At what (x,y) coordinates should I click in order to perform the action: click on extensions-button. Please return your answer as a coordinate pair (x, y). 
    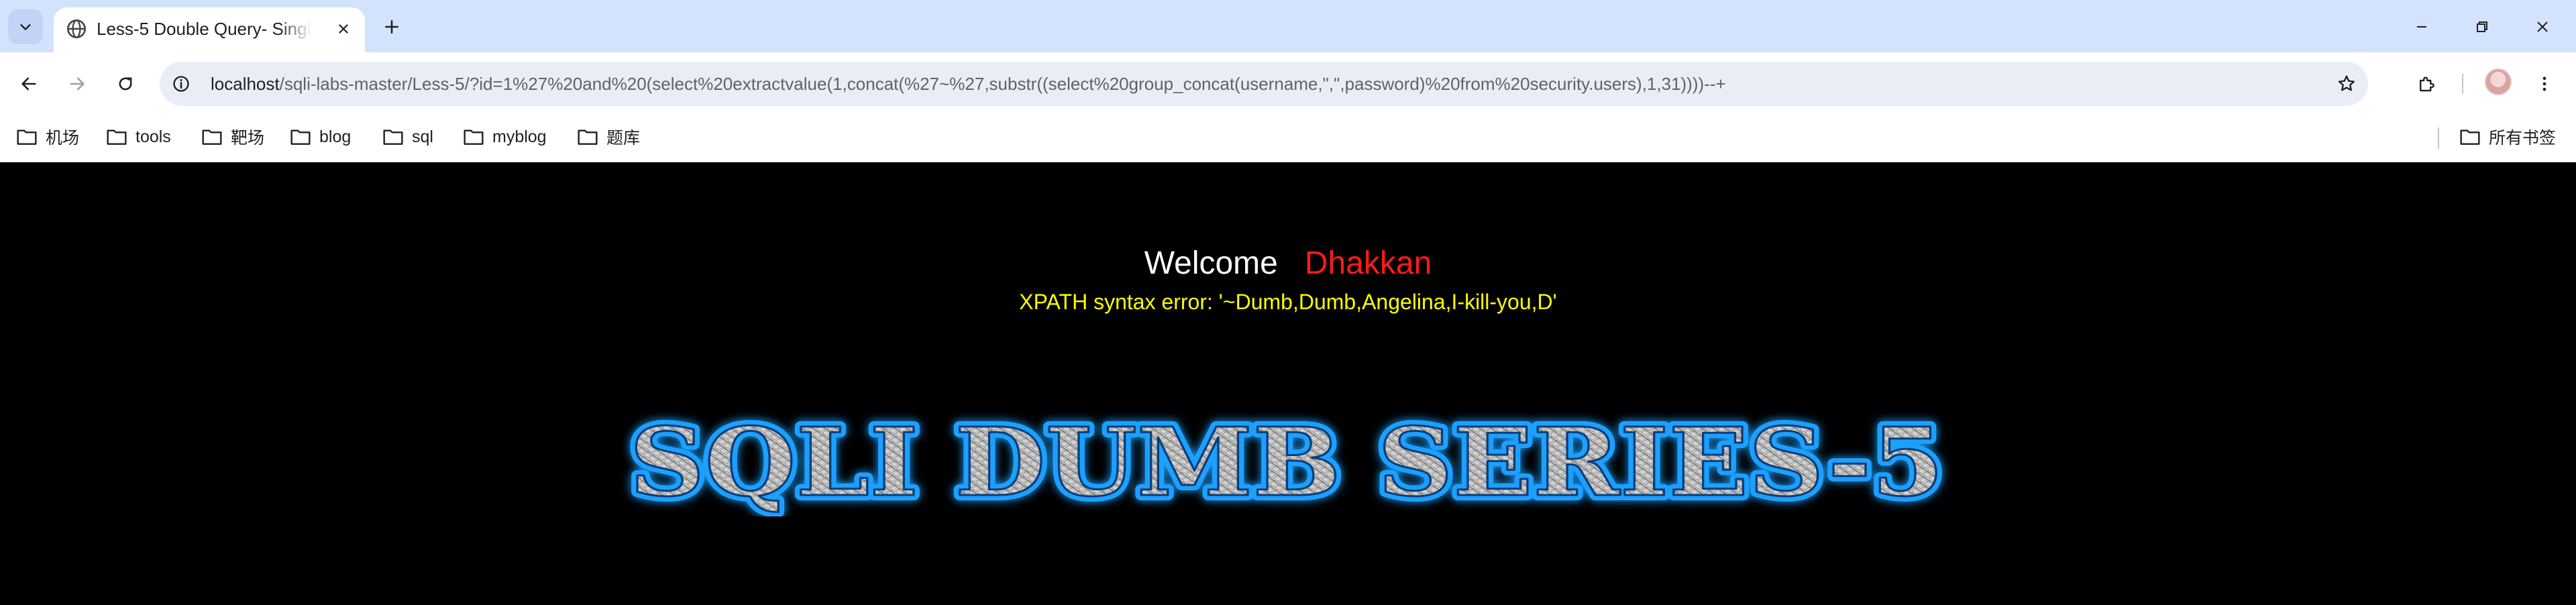
    Looking at the image, I should click on (2426, 84).